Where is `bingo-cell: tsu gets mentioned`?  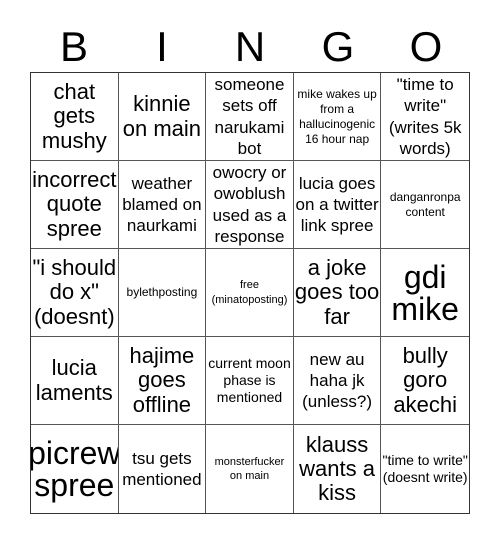 bingo-cell: tsu gets mentioned is located at coordinates (163, 469).